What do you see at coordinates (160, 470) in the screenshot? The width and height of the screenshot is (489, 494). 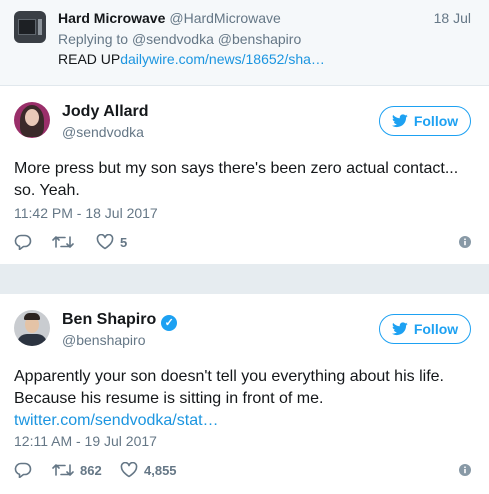 I see `like-count: 4,855` at bounding box center [160, 470].